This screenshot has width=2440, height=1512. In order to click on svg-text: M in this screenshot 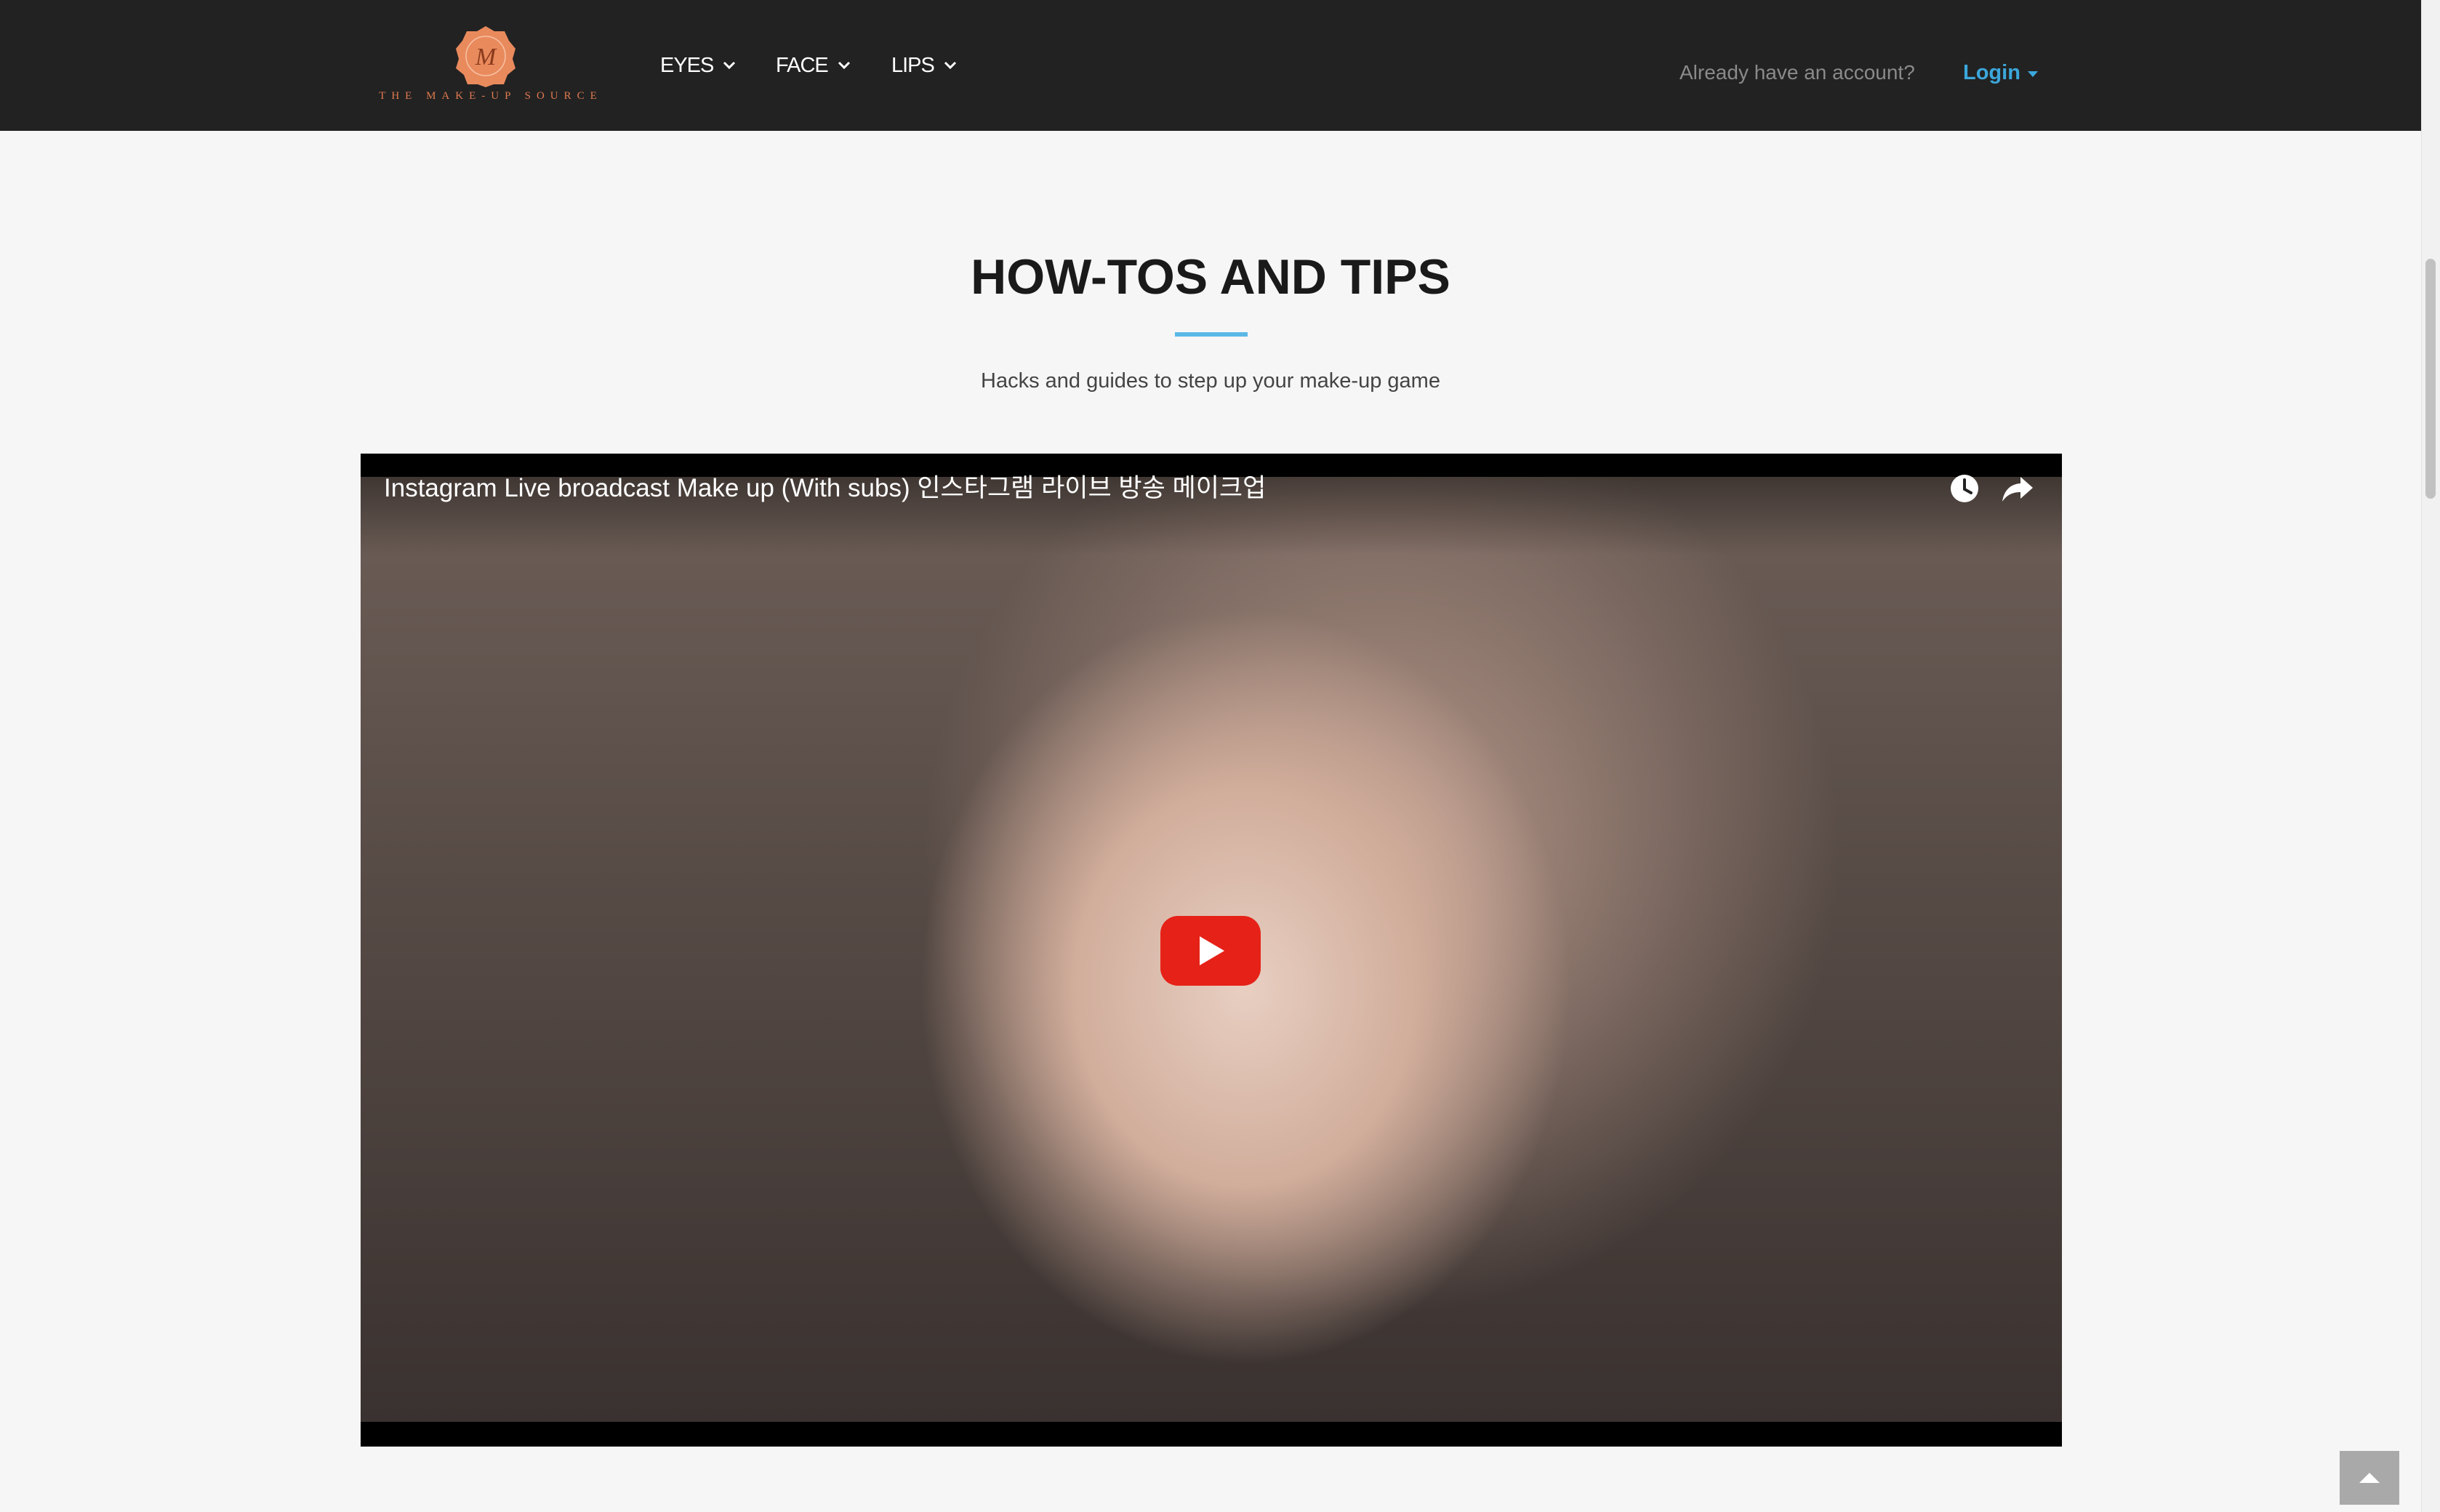, I will do `click(486, 57)`.